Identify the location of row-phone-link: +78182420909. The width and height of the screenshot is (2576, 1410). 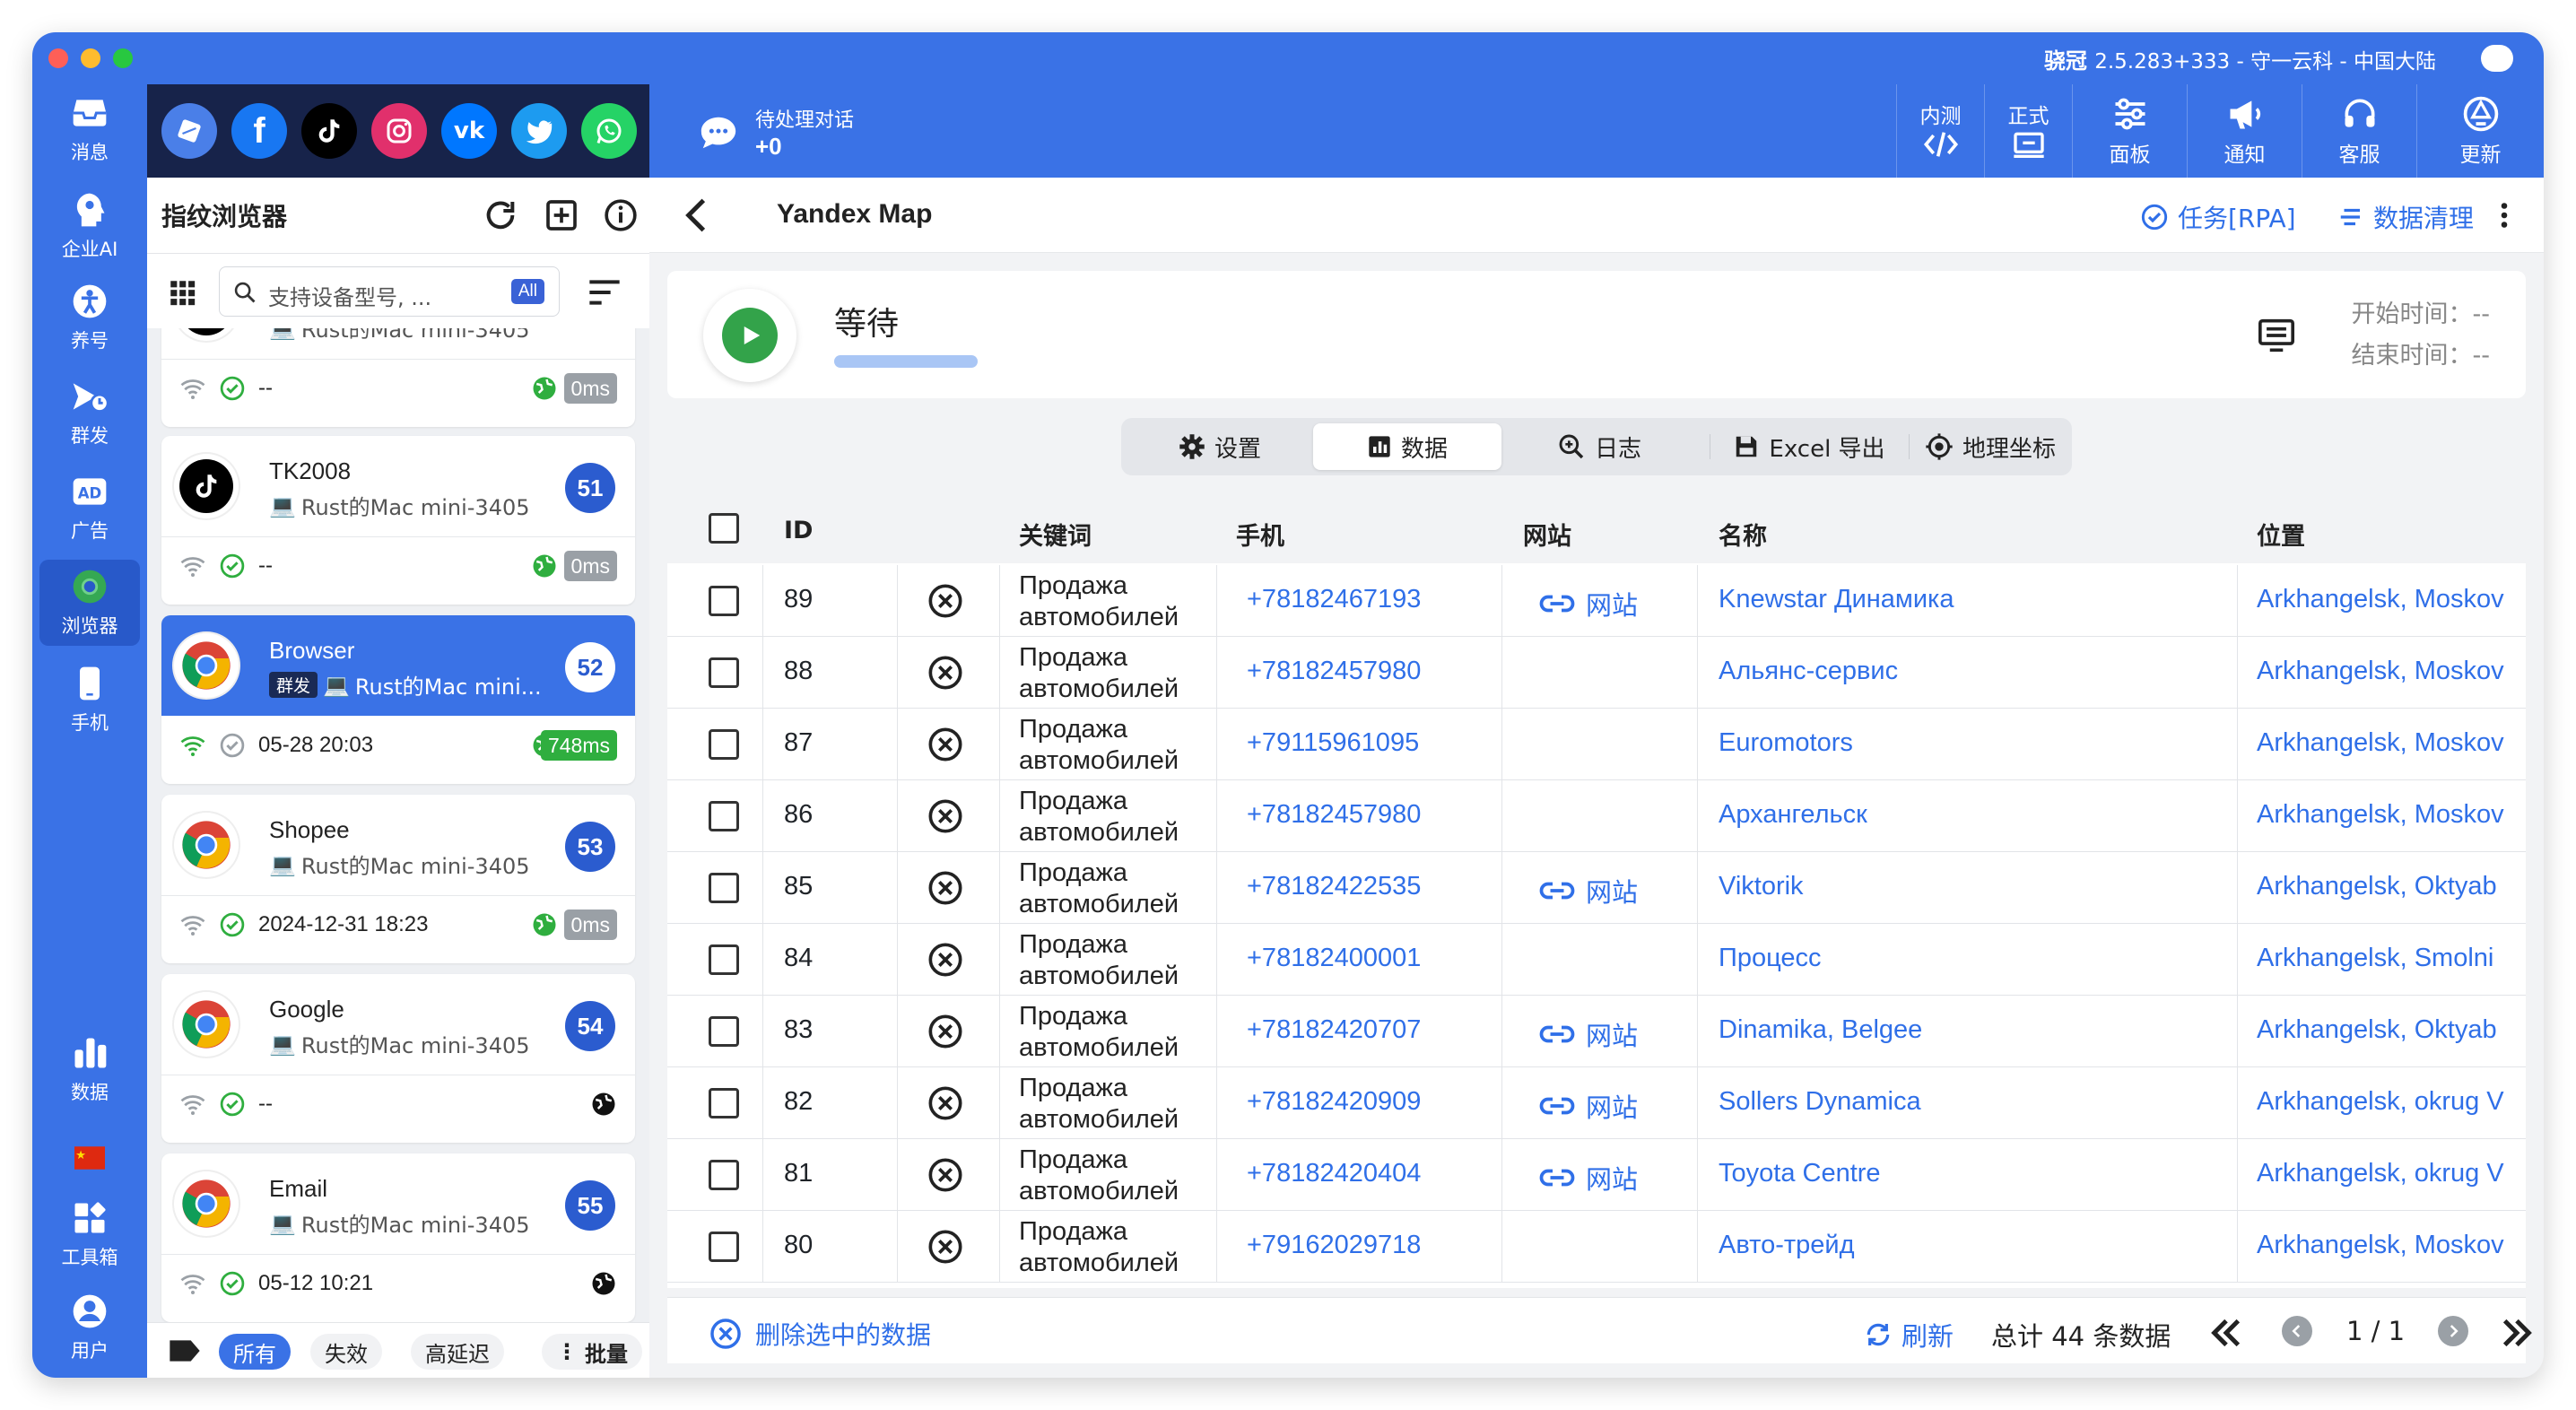
(1334, 1102).